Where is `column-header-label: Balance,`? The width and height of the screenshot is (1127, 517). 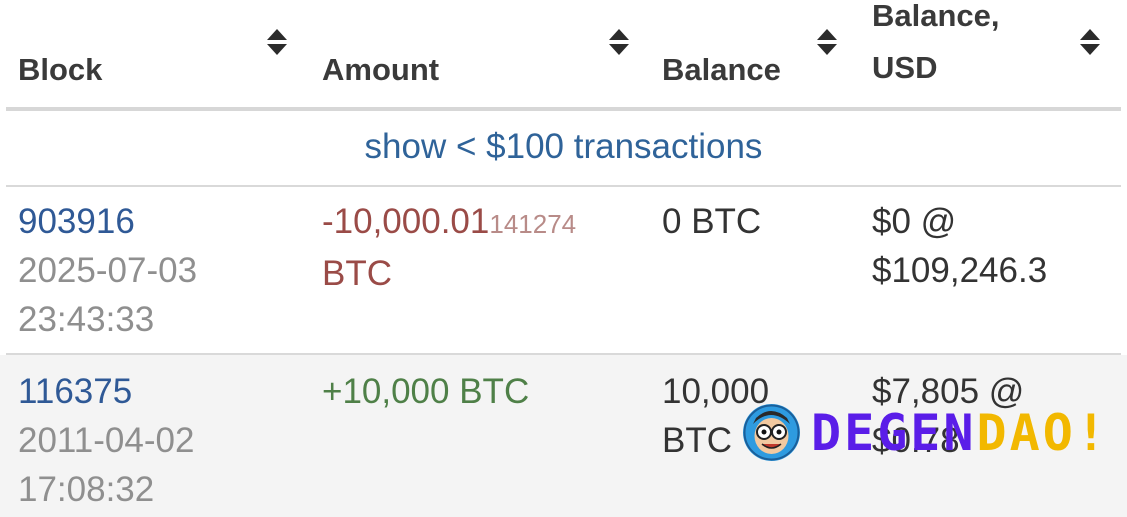
column-header-label: Balance, is located at coordinates (936, 16).